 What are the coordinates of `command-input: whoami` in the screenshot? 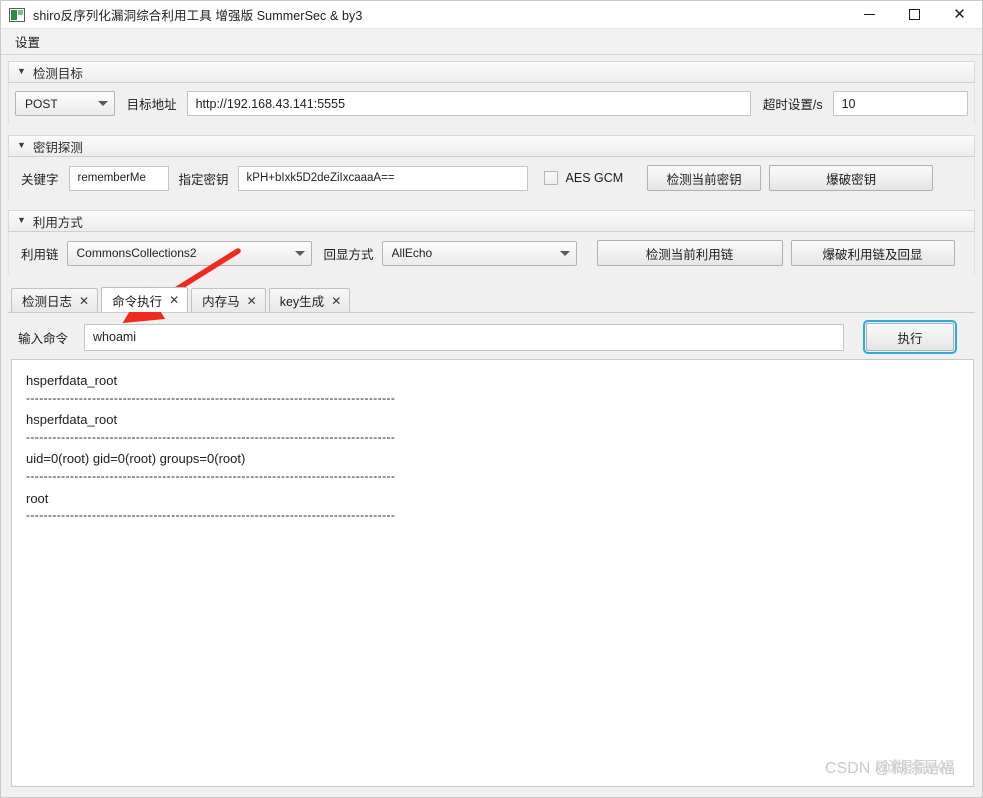 It's located at (464, 337).